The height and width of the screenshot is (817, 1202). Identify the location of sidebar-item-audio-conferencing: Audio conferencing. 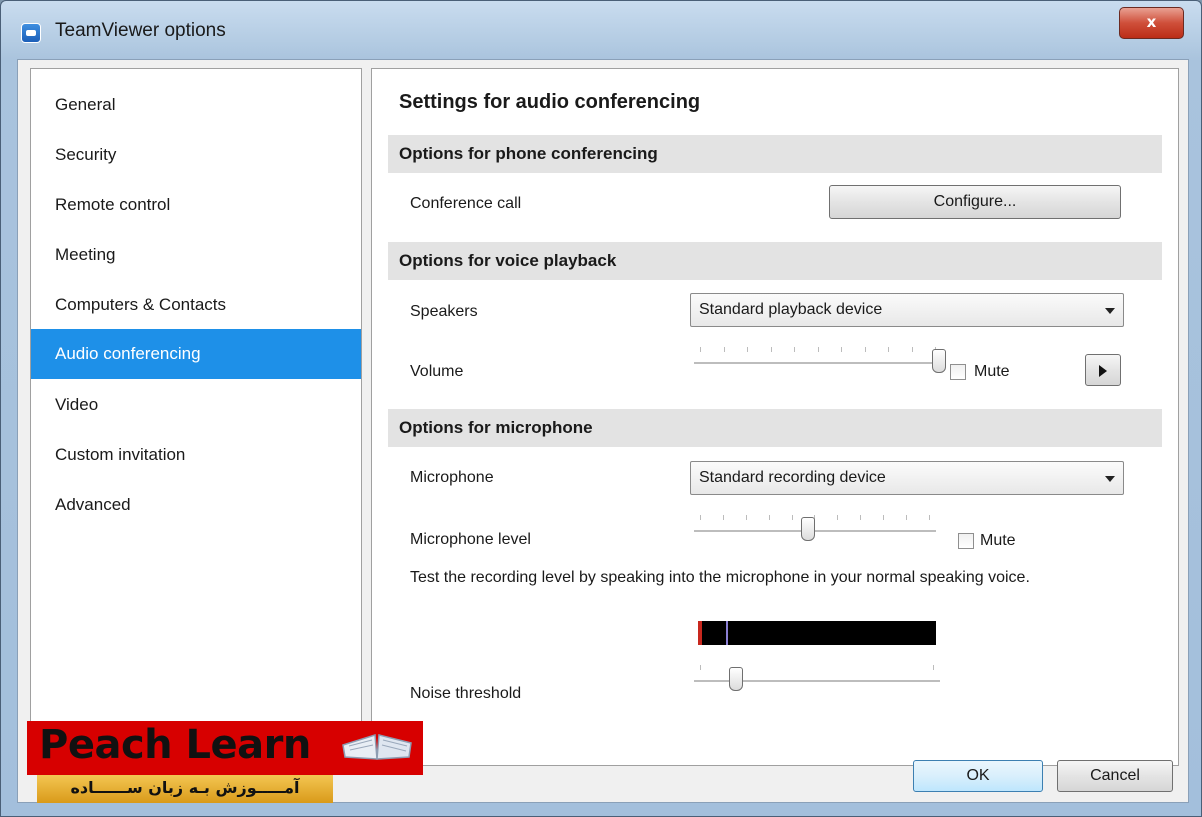
(196, 354).